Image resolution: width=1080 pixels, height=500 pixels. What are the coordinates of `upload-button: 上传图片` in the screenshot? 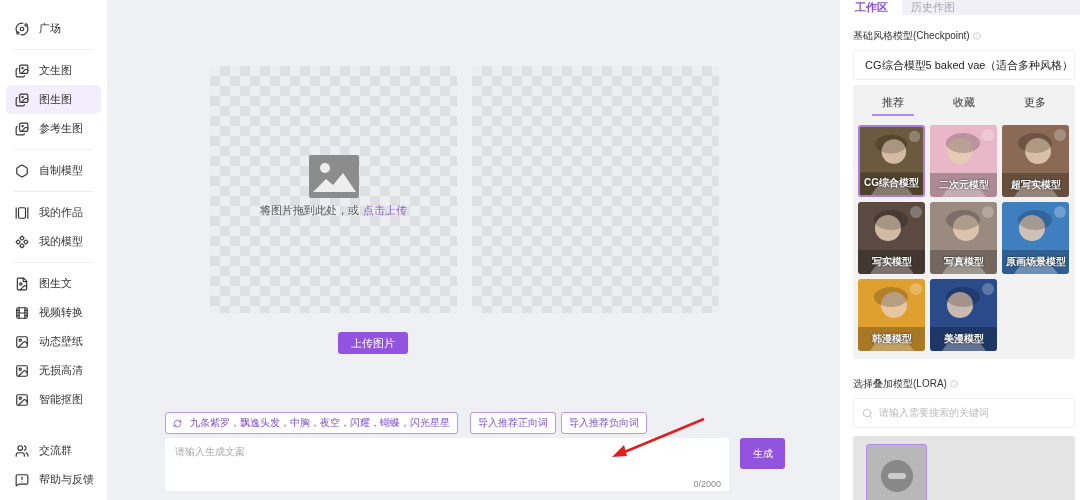 It's located at (372, 343).